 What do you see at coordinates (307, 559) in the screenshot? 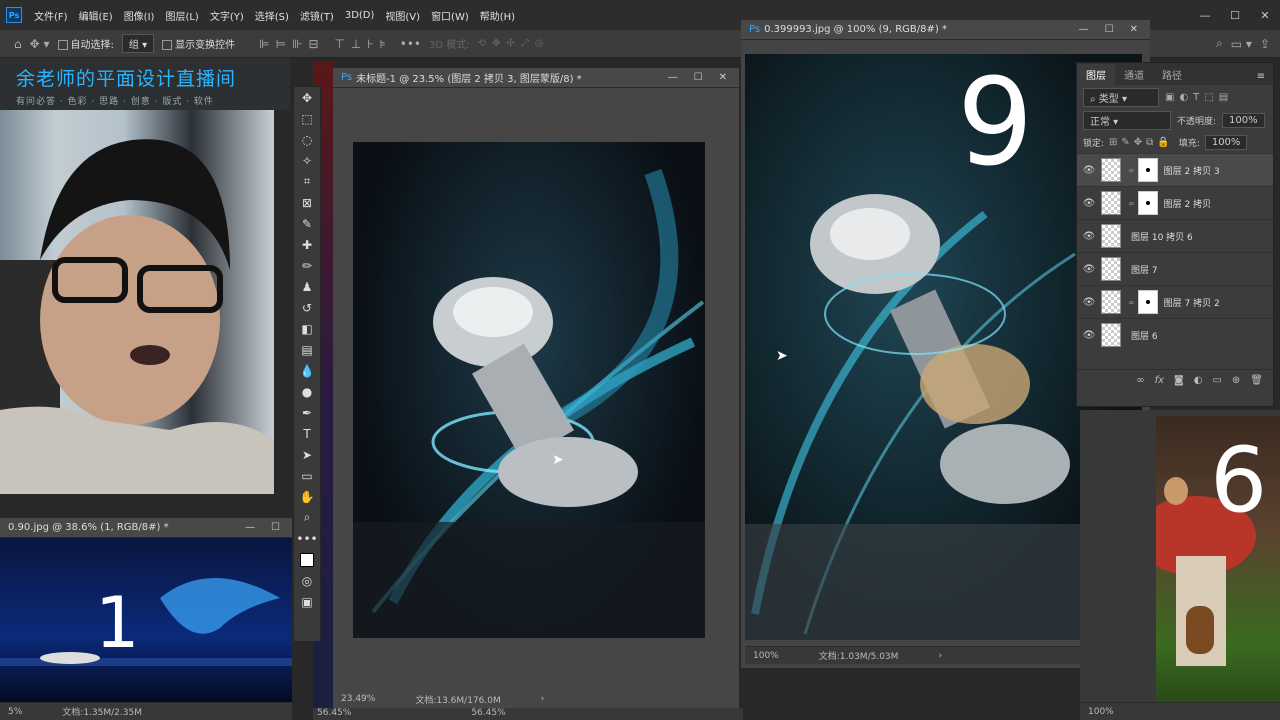
I see `color-swatches-icon` at bounding box center [307, 559].